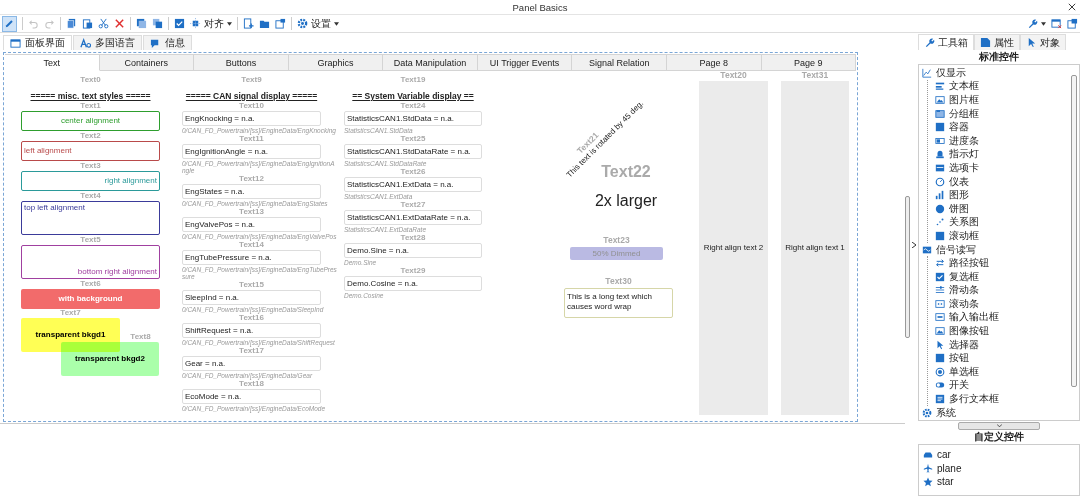 This screenshot has height=496, width=1080. Describe the element at coordinates (999, 426) in the screenshot. I see `collapse-handle` at that location.